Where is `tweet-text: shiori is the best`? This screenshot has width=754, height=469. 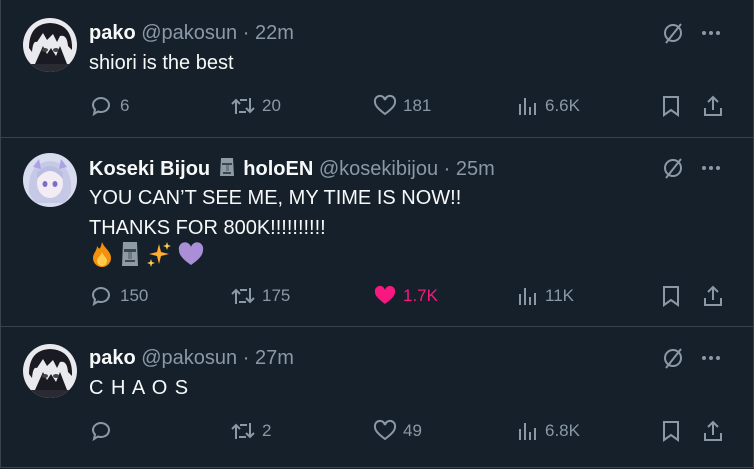
tweet-text: shiori is the best is located at coordinates (161, 63).